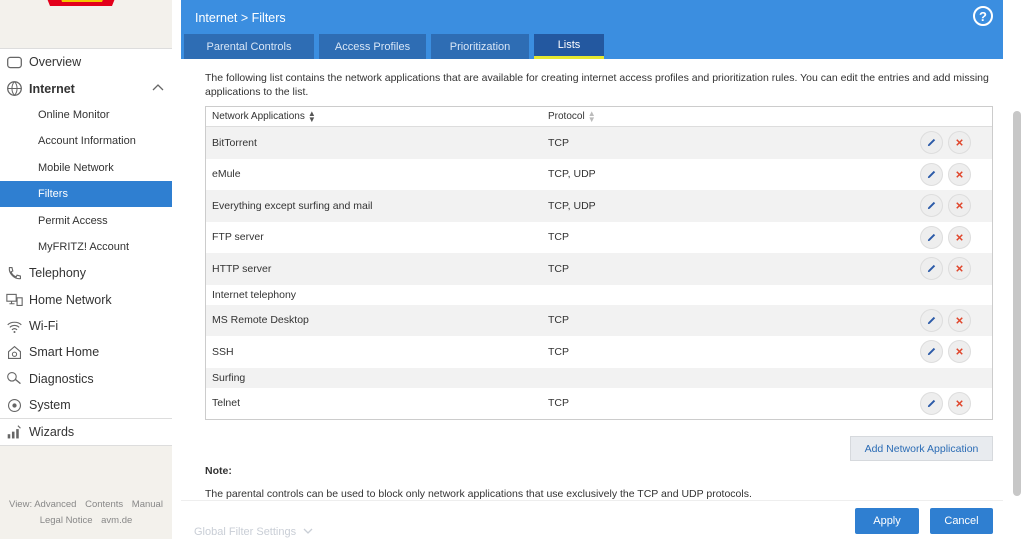  Describe the element at coordinates (74, 114) in the screenshot. I see `nav-label: Online Monitor` at that location.